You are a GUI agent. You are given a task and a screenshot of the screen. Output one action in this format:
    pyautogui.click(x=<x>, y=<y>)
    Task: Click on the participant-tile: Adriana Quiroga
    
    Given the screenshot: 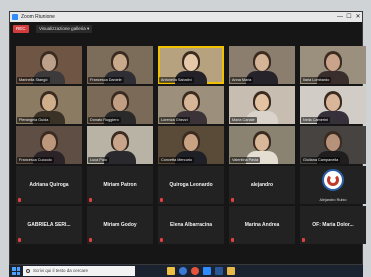 What is the action you would take?
    pyautogui.click(x=49, y=185)
    